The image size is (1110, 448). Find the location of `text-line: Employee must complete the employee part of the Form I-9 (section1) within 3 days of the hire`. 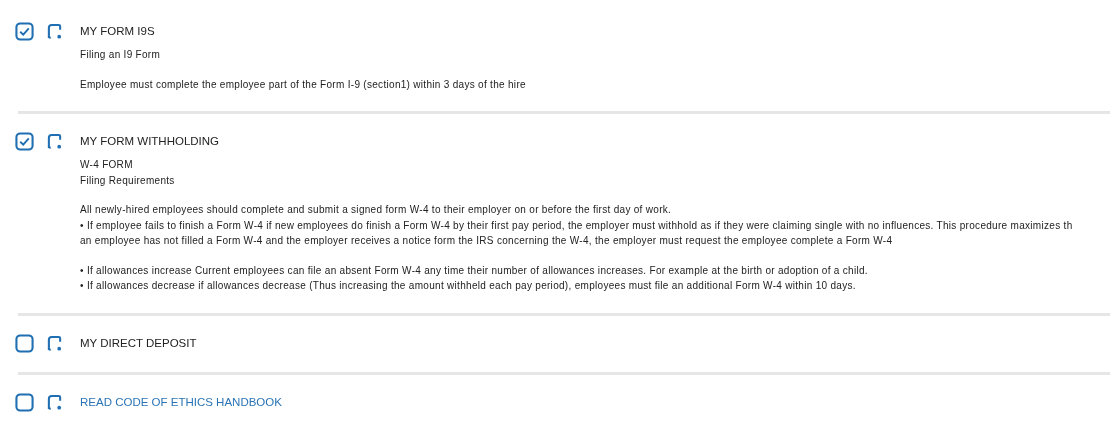

text-line: Employee must complete the employee part of the Form I-9 (section1) within 3 days of the hire is located at coordinates (303, 84).